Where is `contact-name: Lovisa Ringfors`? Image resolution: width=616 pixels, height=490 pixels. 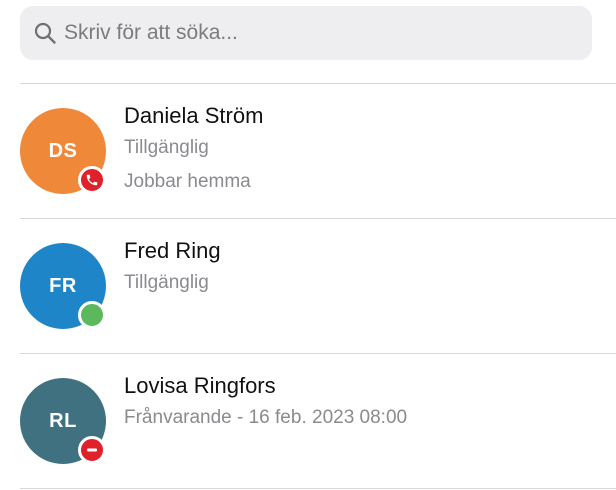
contact-name: Lovisa Ringfors is located at coordinates (200, 385).